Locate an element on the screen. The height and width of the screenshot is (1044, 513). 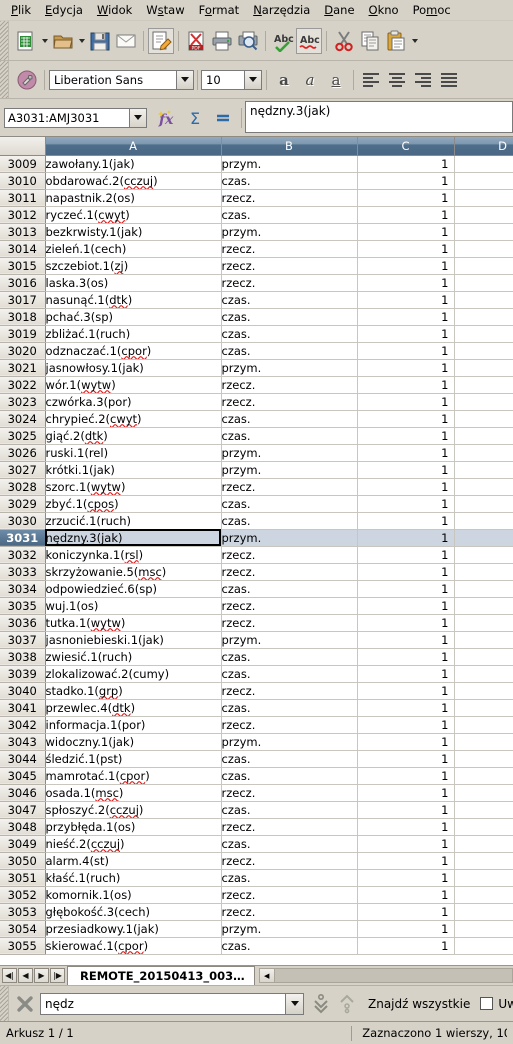
bold-button: a is located at coordinates (284, 80).